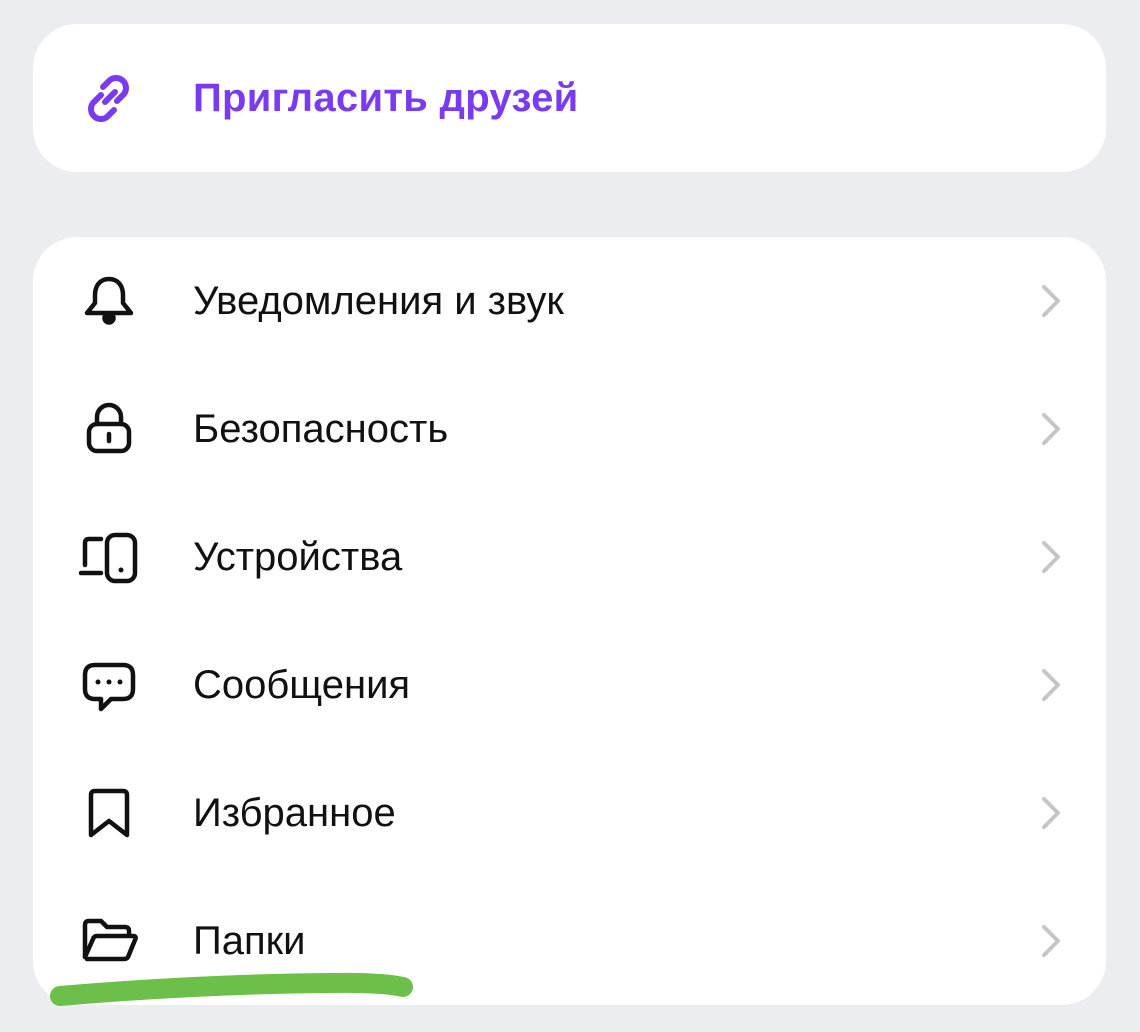  Describe the element at coordinates (109, 429) in the screenshot. I see `lock-icon` at that location.